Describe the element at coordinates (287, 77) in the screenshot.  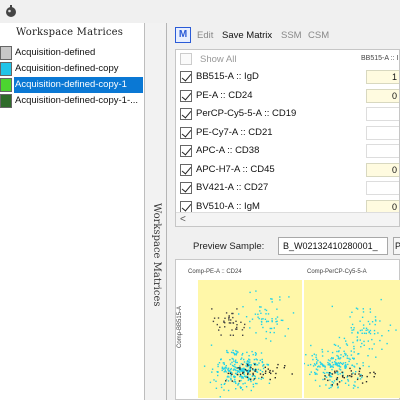
I see `parameter-row: BB515-A :: IgD 1` at that location.